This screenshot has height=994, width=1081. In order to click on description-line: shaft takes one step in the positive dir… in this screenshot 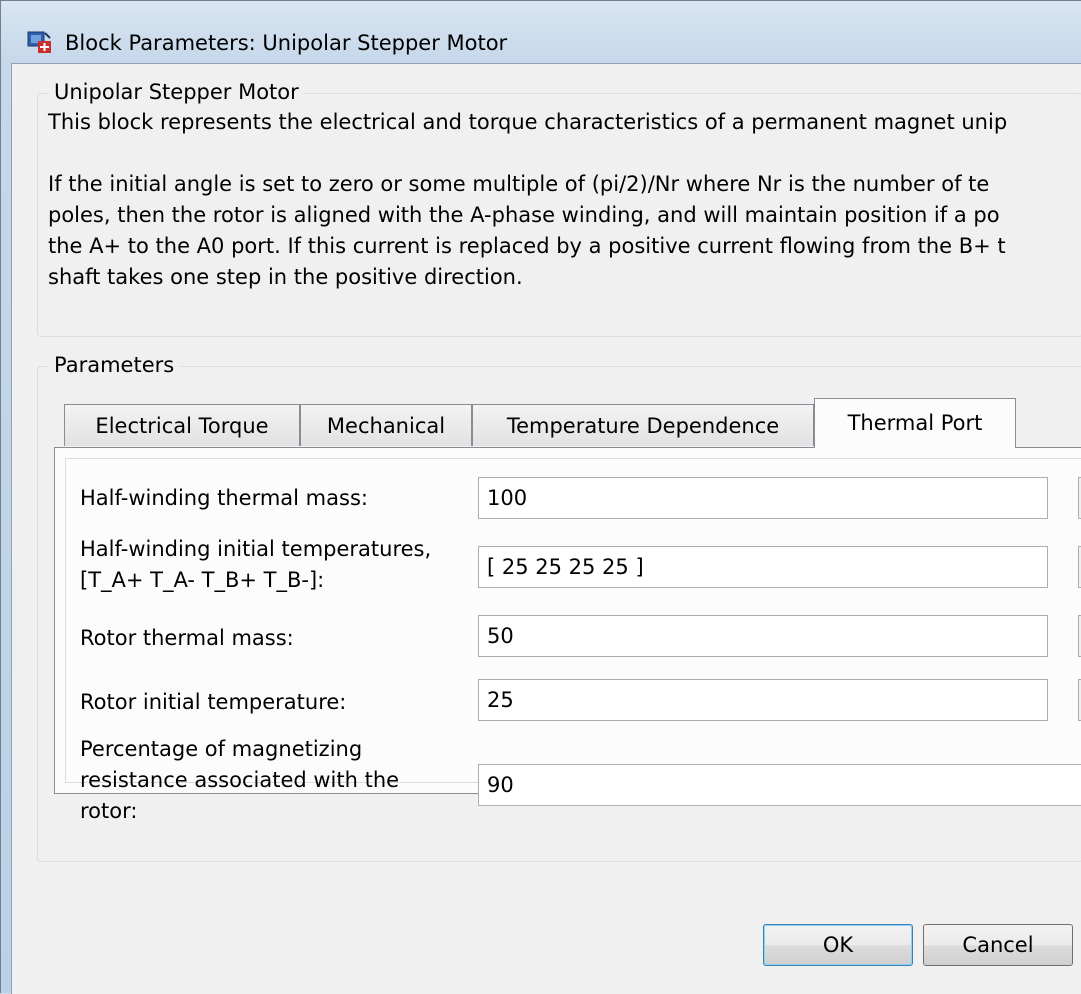, I will do `click(285, 277)`.